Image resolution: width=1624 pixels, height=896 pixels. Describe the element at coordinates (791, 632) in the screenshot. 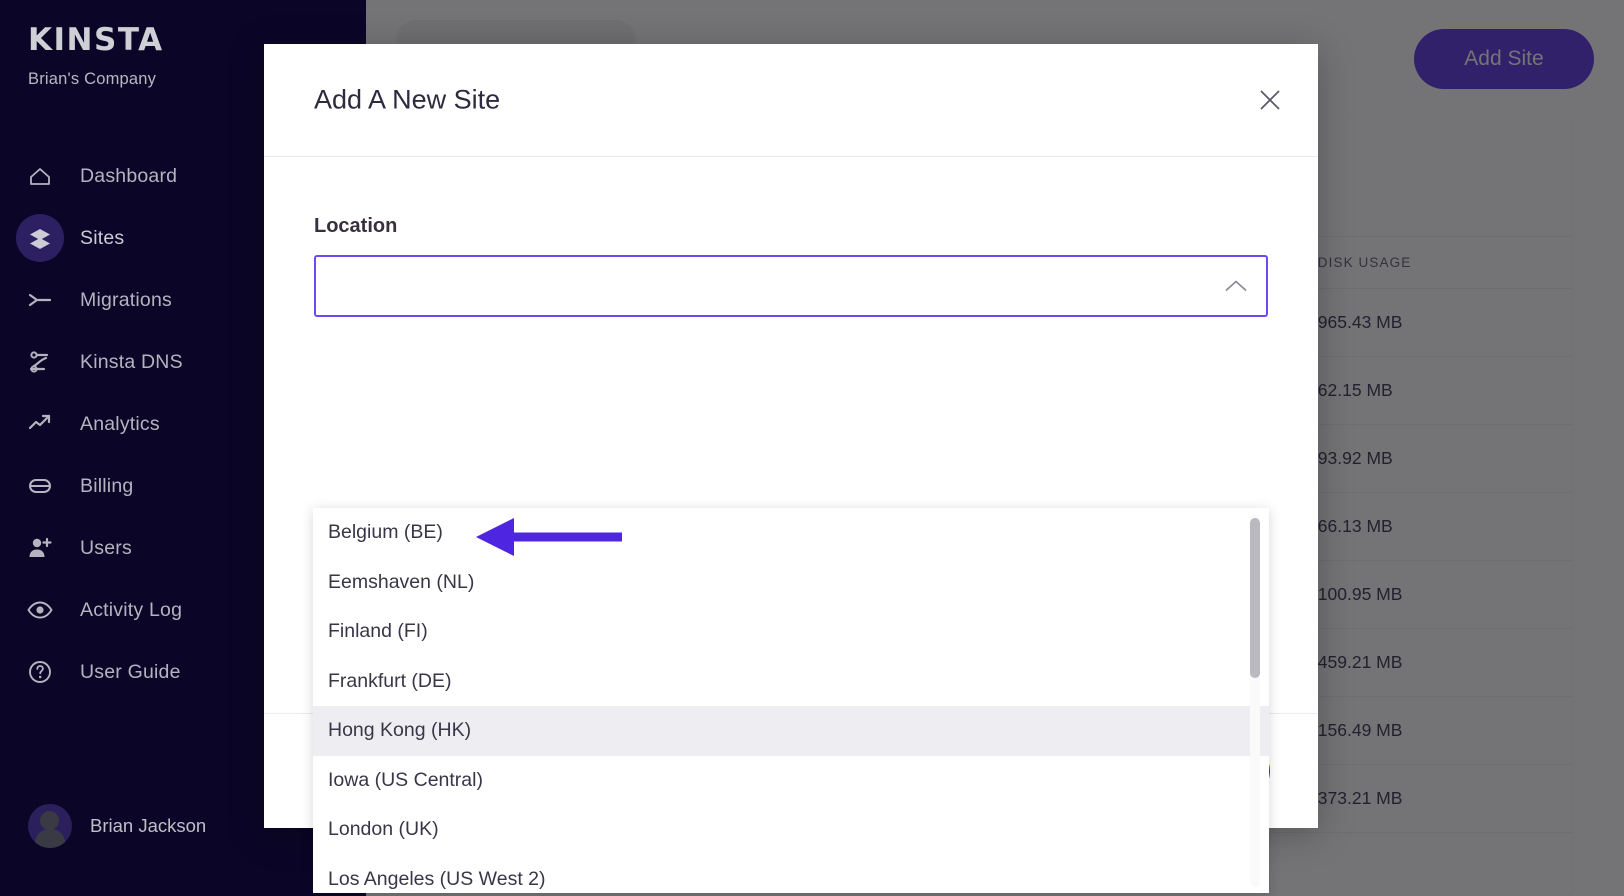

I see `dropdown-option: Finland (FI)` at that location.